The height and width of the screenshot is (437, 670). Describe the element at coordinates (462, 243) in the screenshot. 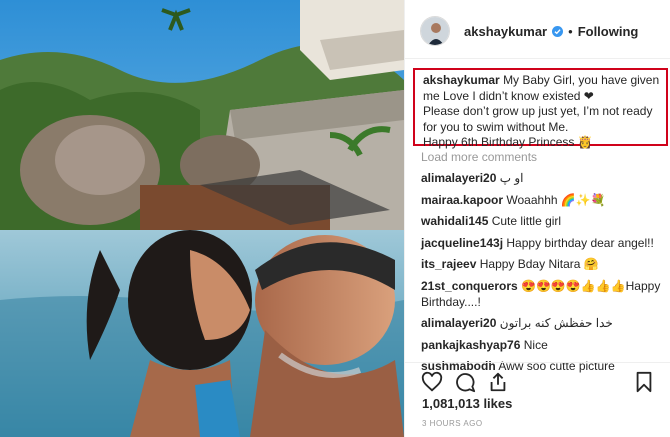

I see `comment-username: jacqueline143j` at that location.